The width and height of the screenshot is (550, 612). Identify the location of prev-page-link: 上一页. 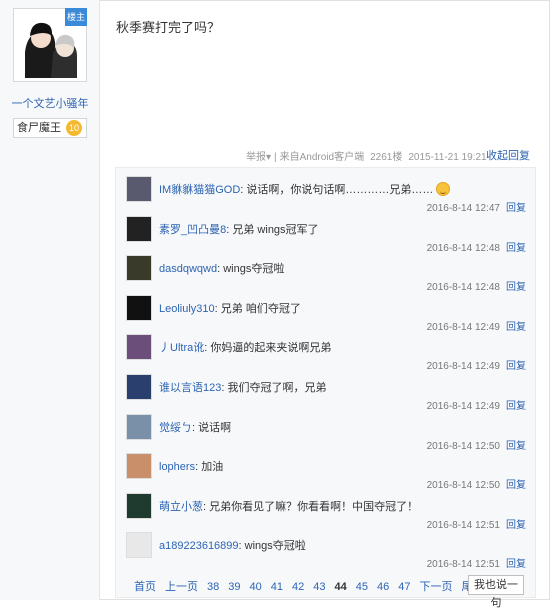
(181, 587).